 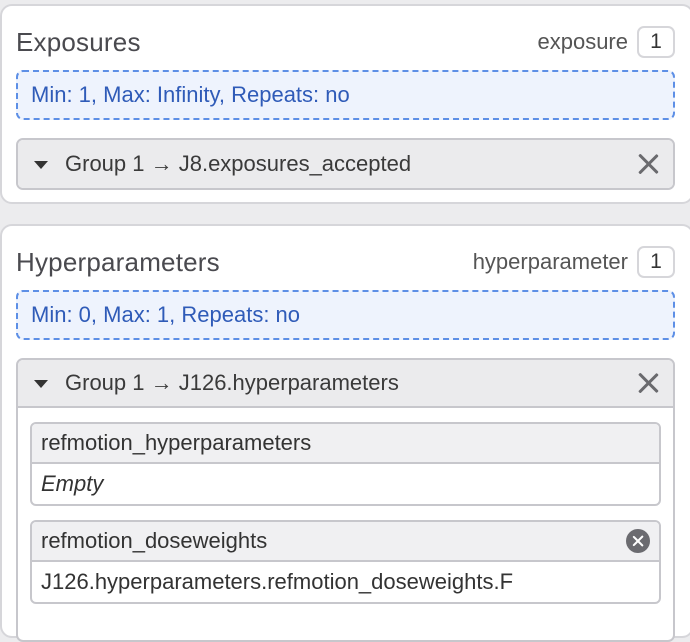 What do you see at coordinates (638, 541) in the screenshot?
I see `clear-circle-icon` at bounding box center [638, 541].